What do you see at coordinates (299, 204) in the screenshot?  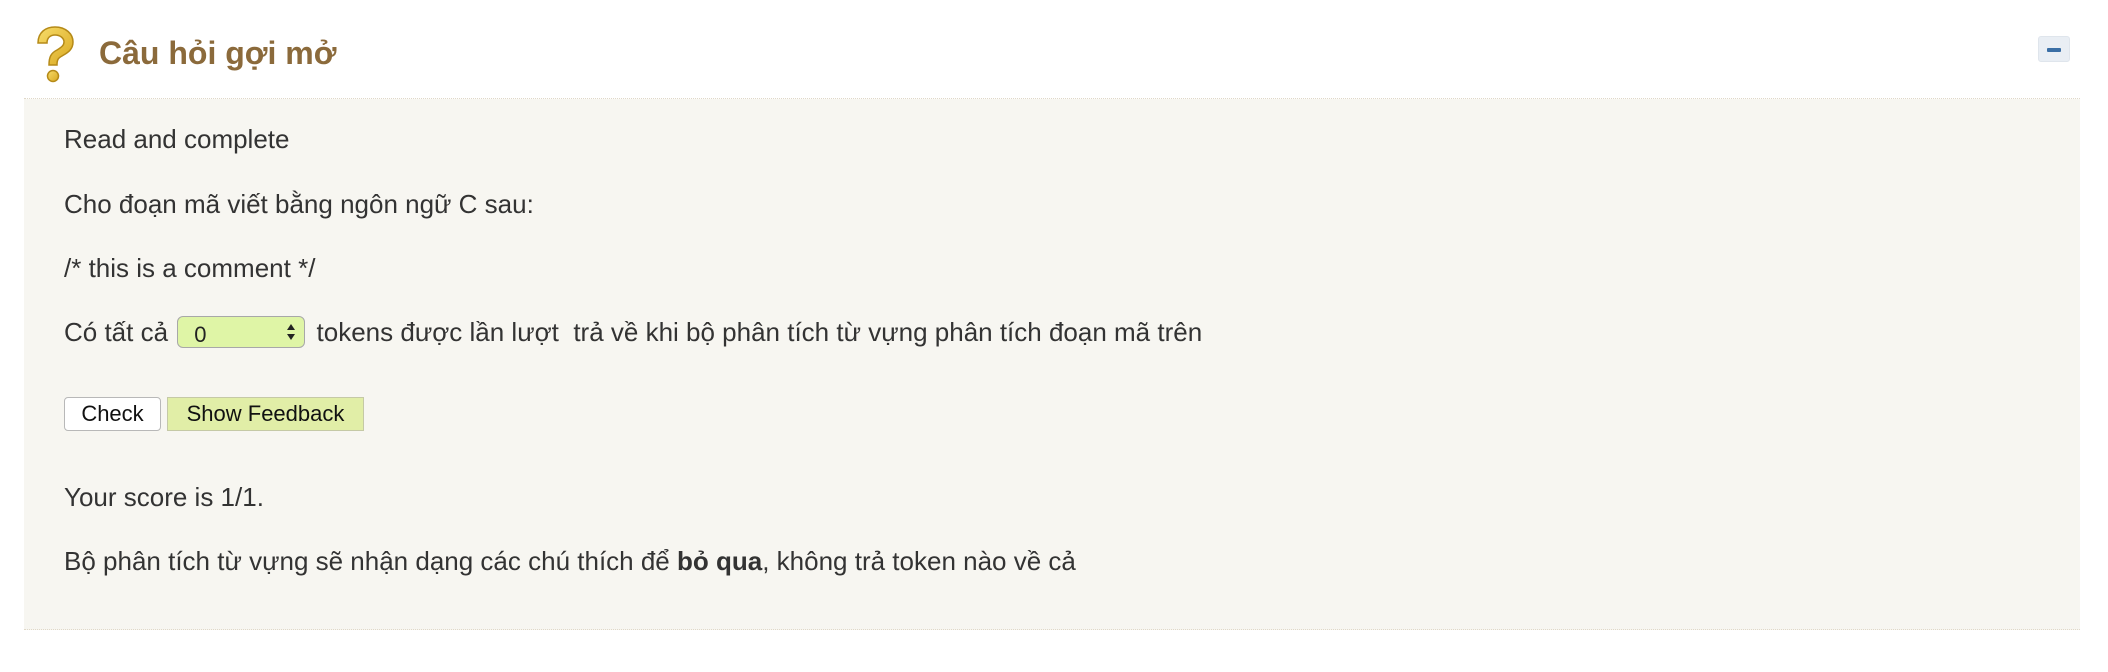 I see `question-intro: Cho đoạn mã viết bằng ngôn ngữ C sau:` at bounding box center [299, 204].